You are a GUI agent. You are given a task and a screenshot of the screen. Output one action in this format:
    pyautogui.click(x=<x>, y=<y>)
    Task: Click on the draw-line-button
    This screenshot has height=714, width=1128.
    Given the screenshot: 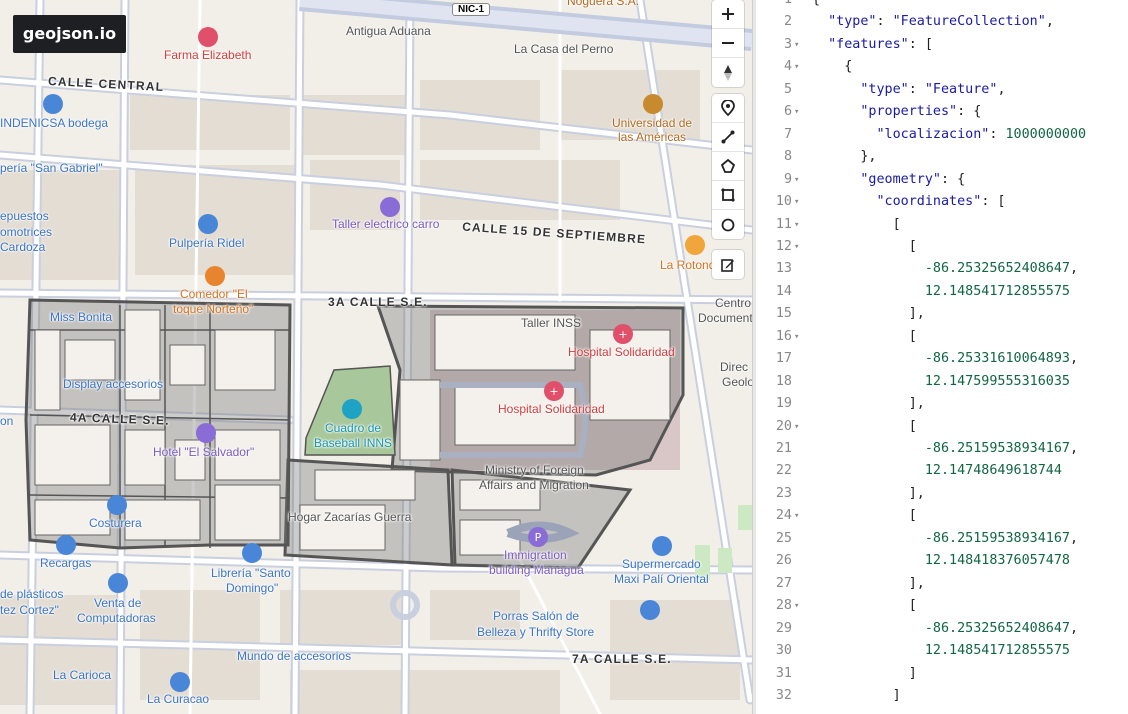 What is the action you would take?
    pyautogui.click(x=728, y=137)
    